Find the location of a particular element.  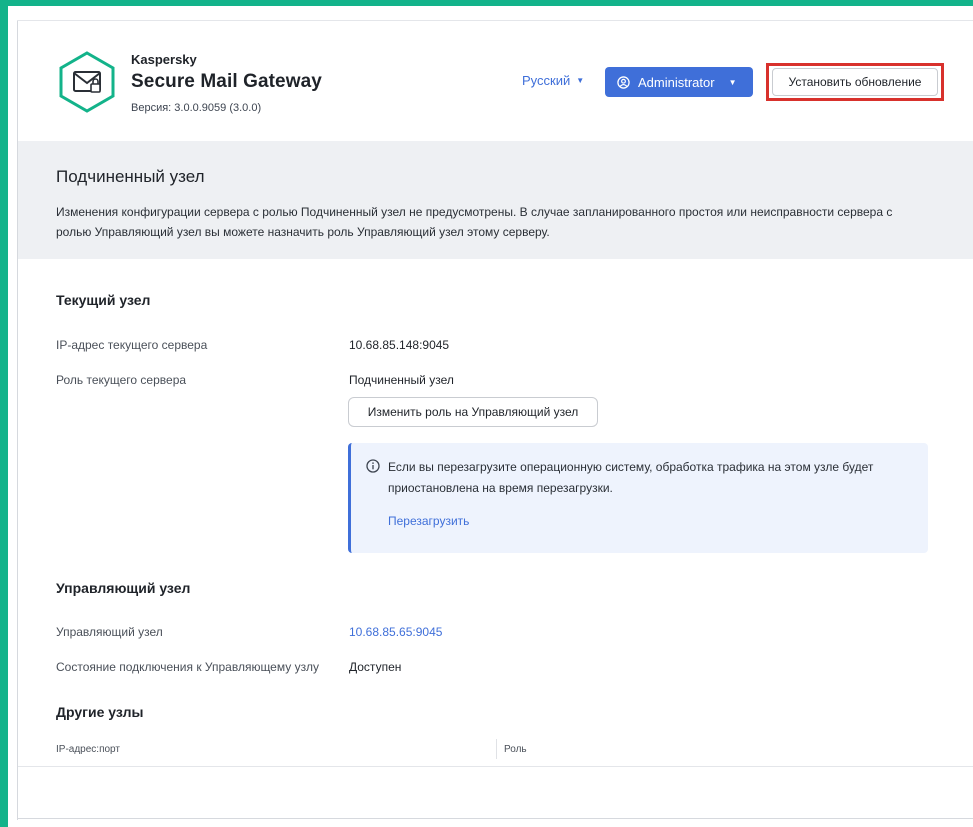

current-node-title: Текущий узел is located at coordinates (103, 300).